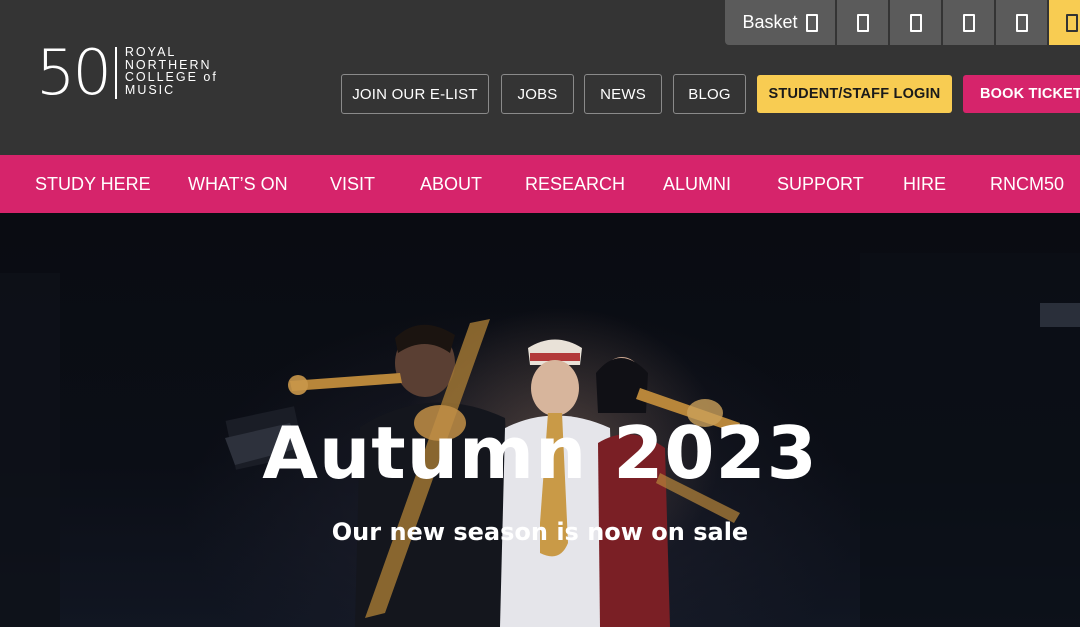  I want to click on nav-item-visit: VISIT, so click(352, 184).